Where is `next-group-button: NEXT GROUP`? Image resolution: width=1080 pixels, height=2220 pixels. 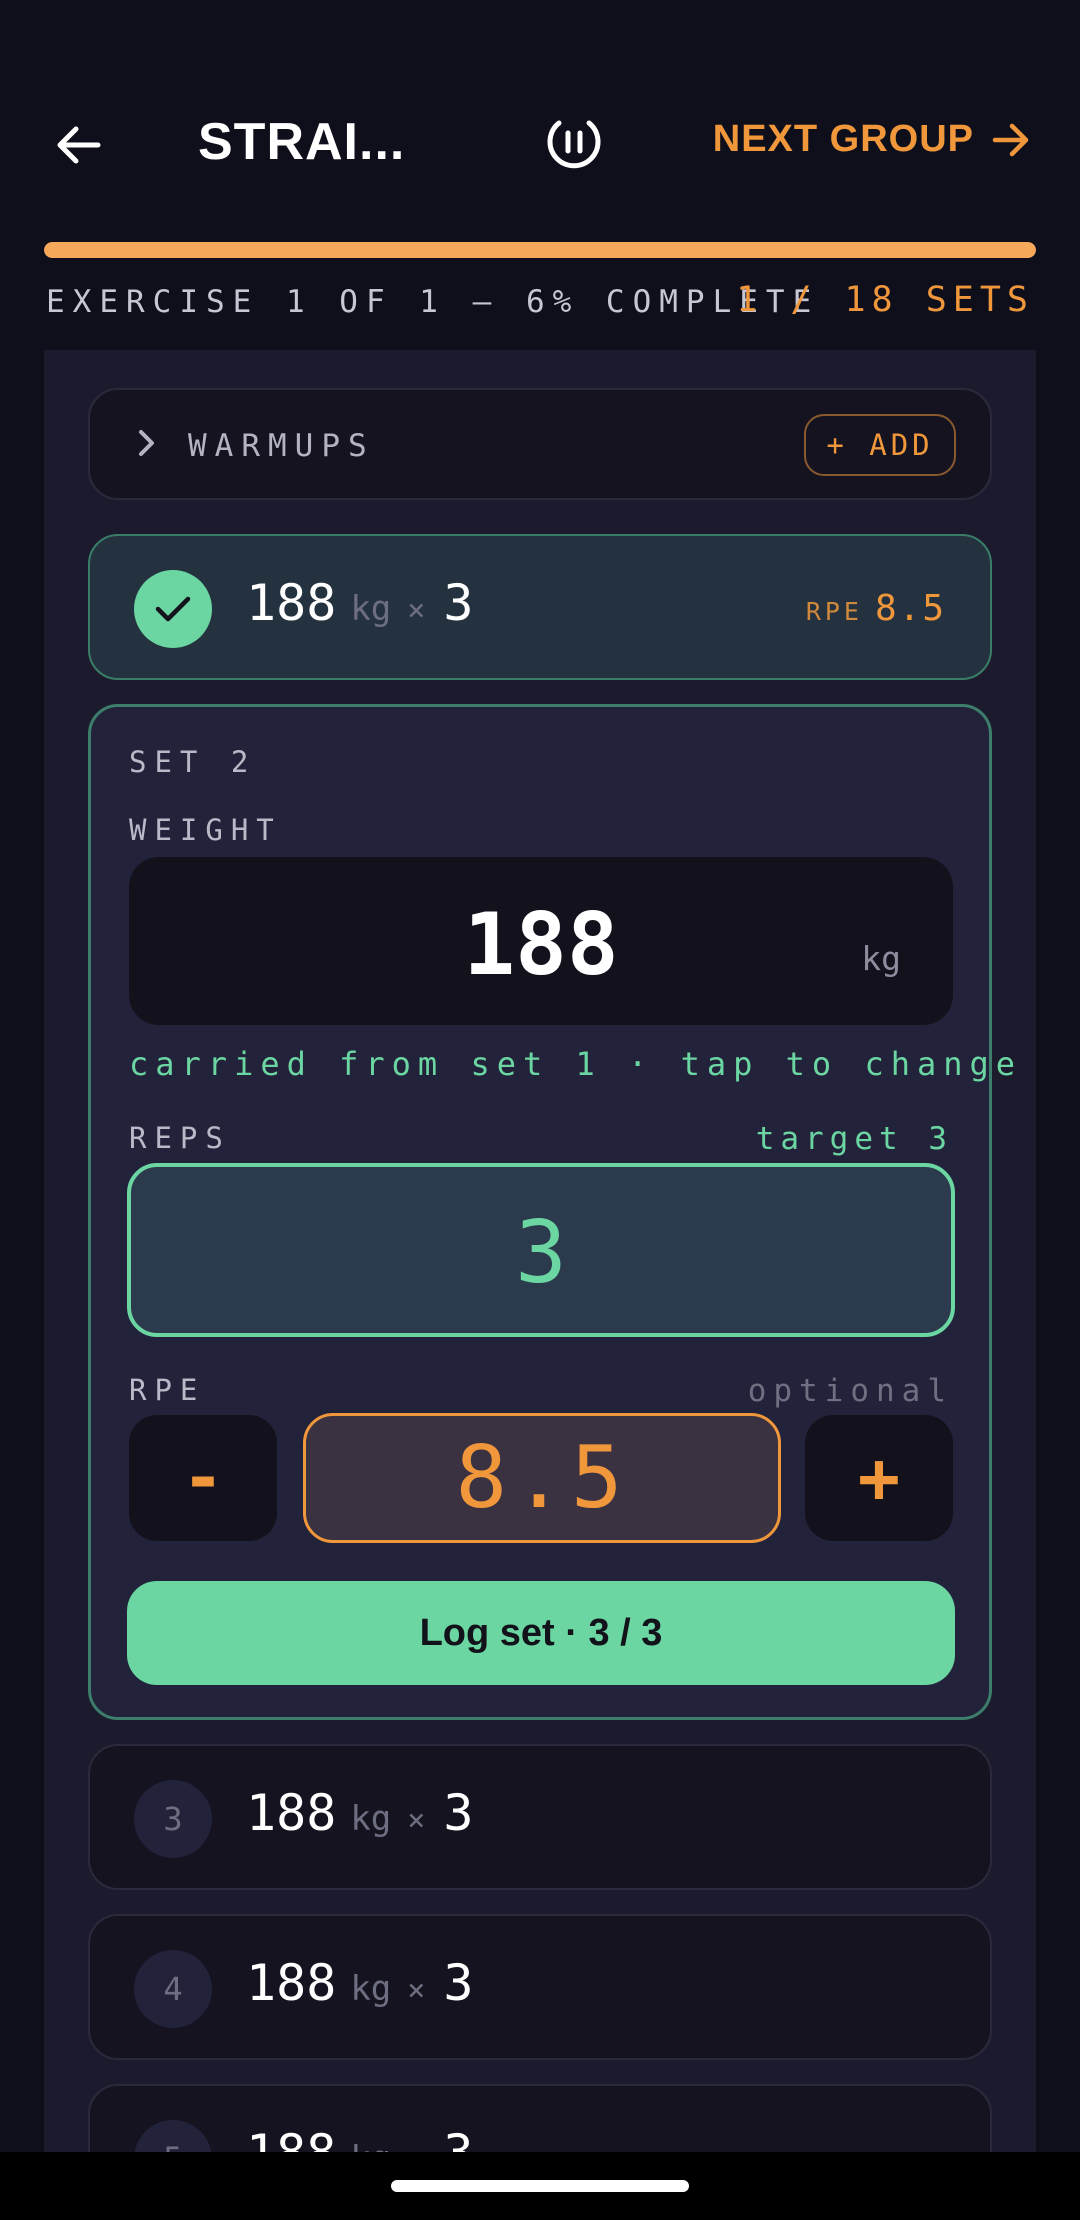 next-group-button: NEXT GROUP is located at coordinates (871, 139).